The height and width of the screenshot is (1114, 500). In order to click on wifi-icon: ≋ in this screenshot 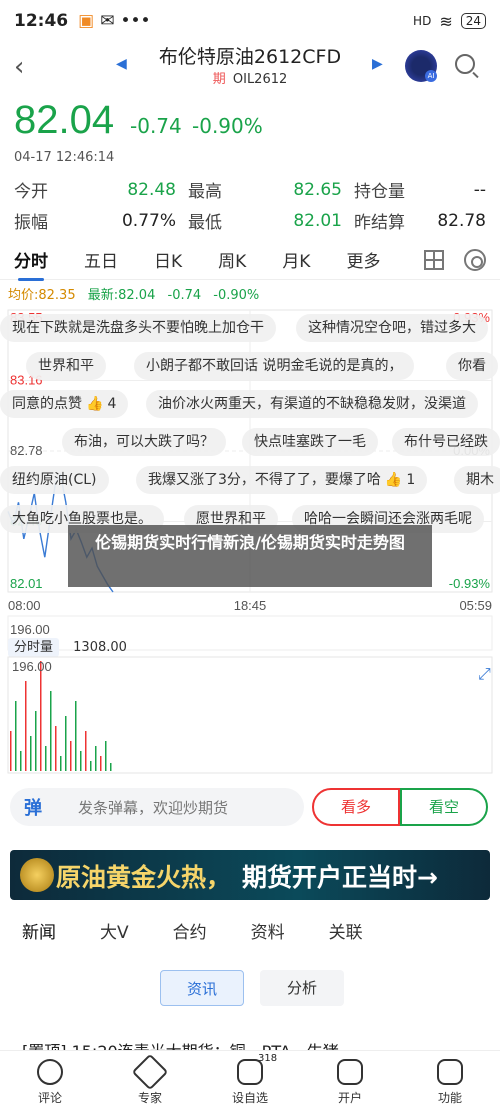, I will do `click(446, 21)`.